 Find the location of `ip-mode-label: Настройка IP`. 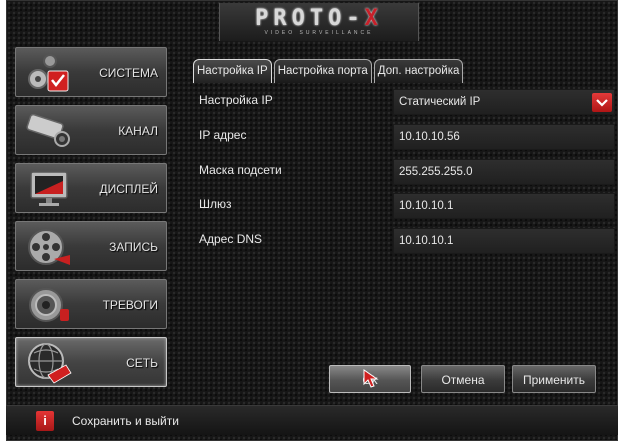

ip-mode-label: Настройка IP is located at coordinates (236, 100).